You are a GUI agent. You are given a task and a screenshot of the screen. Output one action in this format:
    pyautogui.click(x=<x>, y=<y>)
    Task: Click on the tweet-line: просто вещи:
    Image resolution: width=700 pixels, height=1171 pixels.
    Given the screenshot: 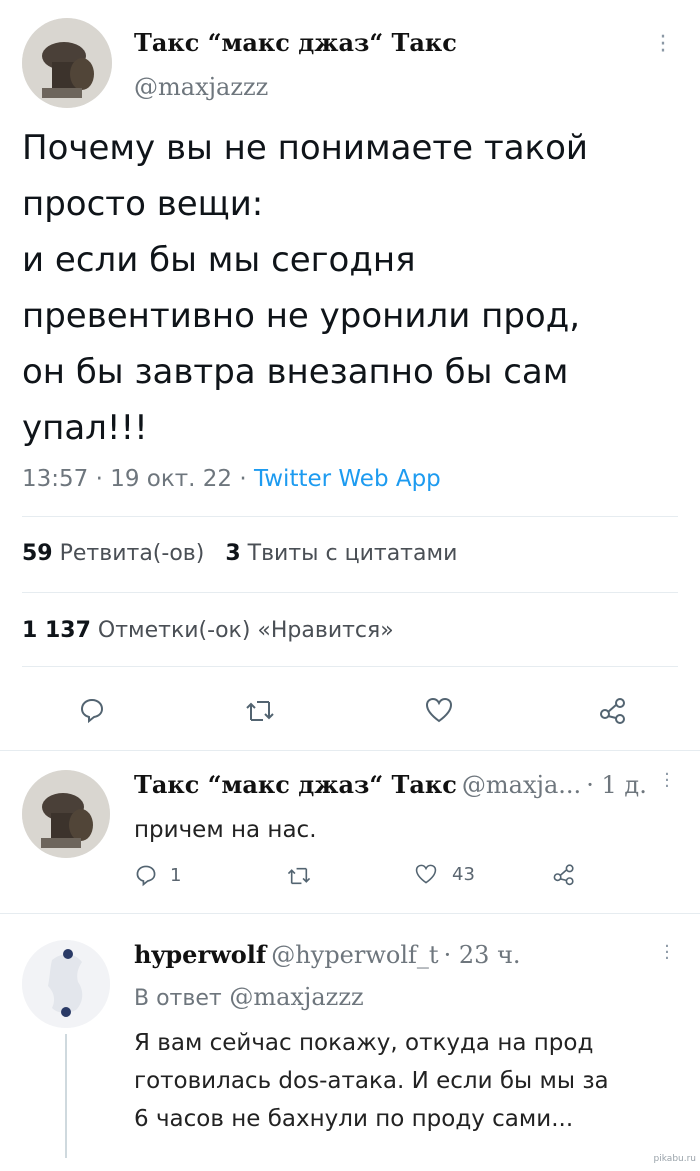 What is the action you would take?
    pyautogui.click(x=143, y=204)
    